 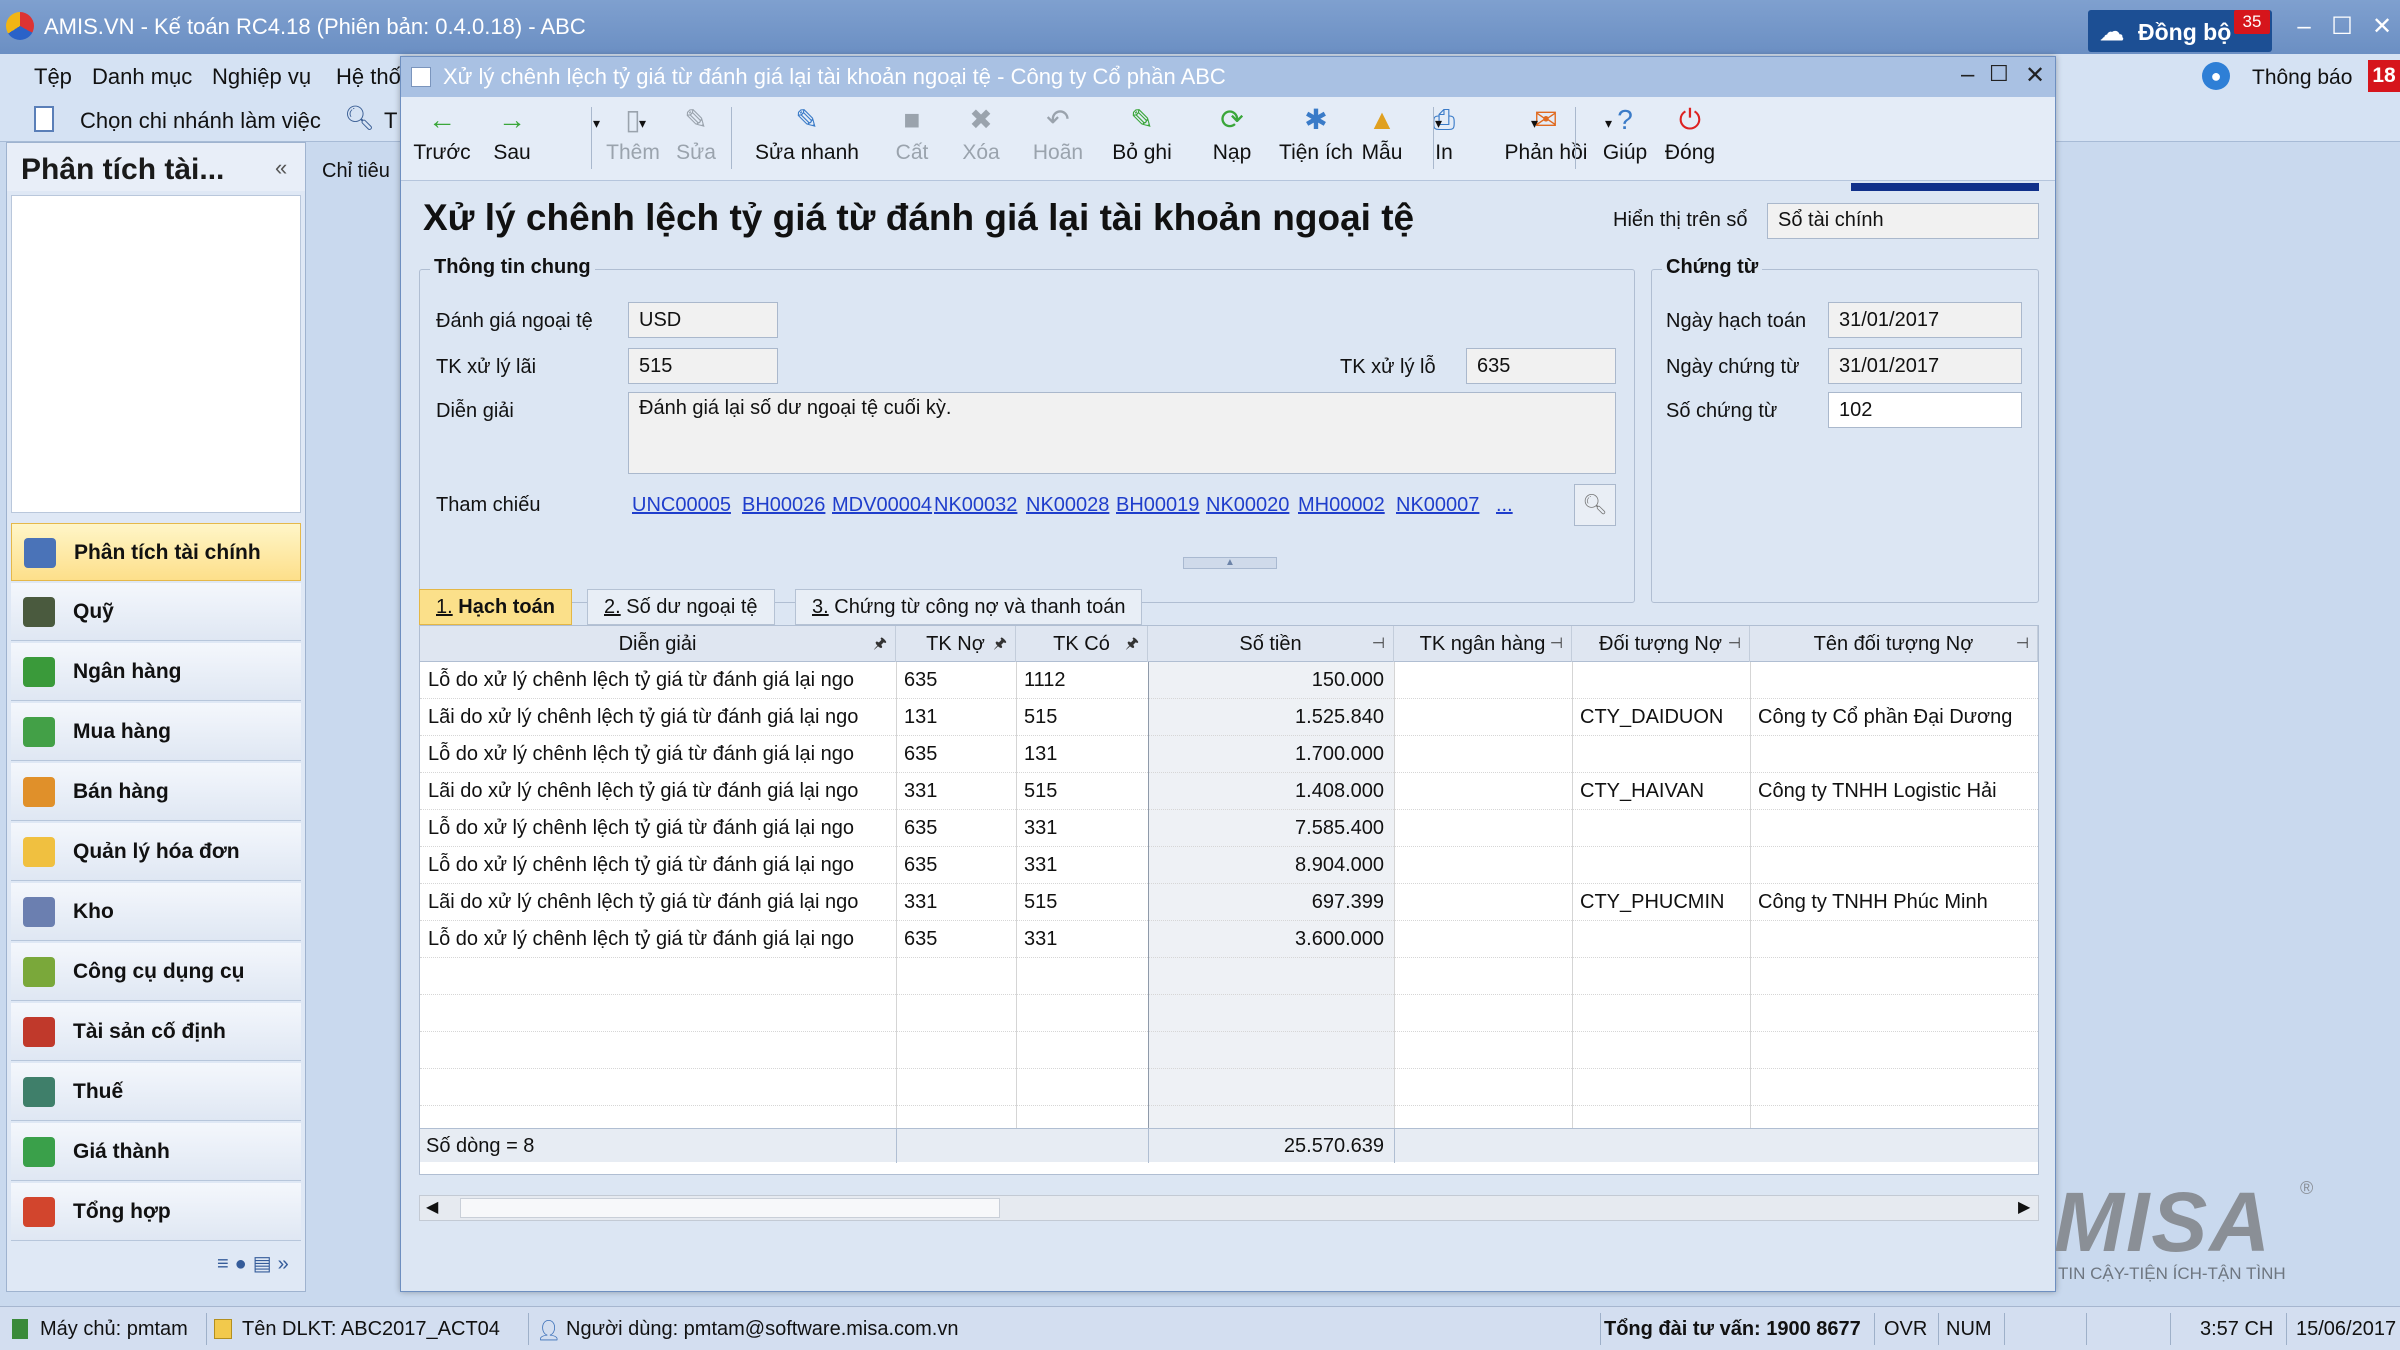 I want to click on table-cell: 150.000, so click(x=1271, y=680).